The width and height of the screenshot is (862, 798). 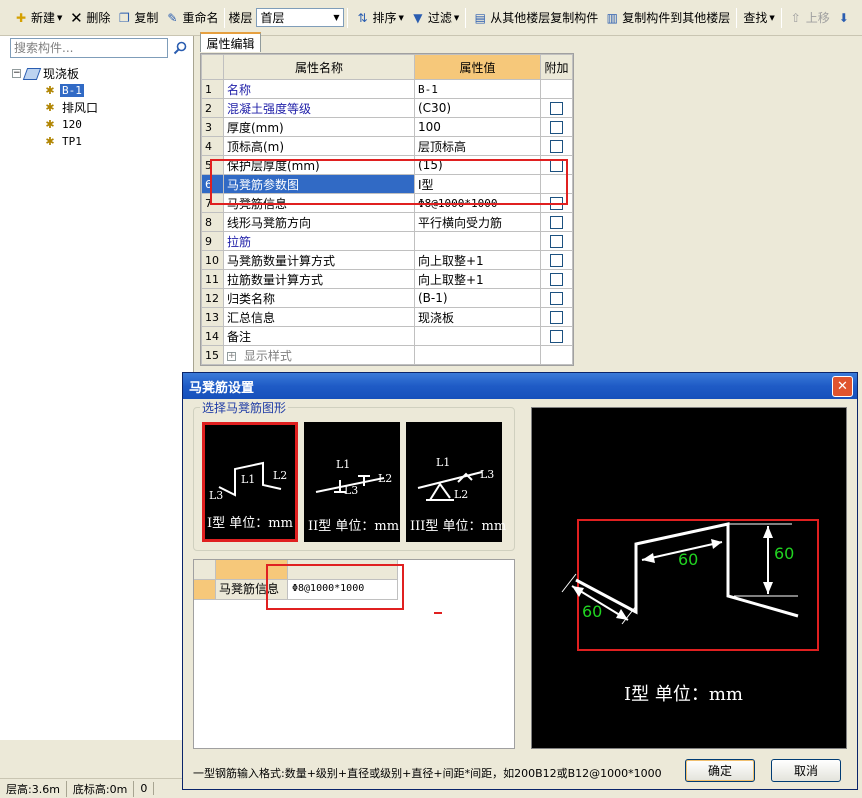 I want to click on shape-label: L3, so click(x=351, y=490).